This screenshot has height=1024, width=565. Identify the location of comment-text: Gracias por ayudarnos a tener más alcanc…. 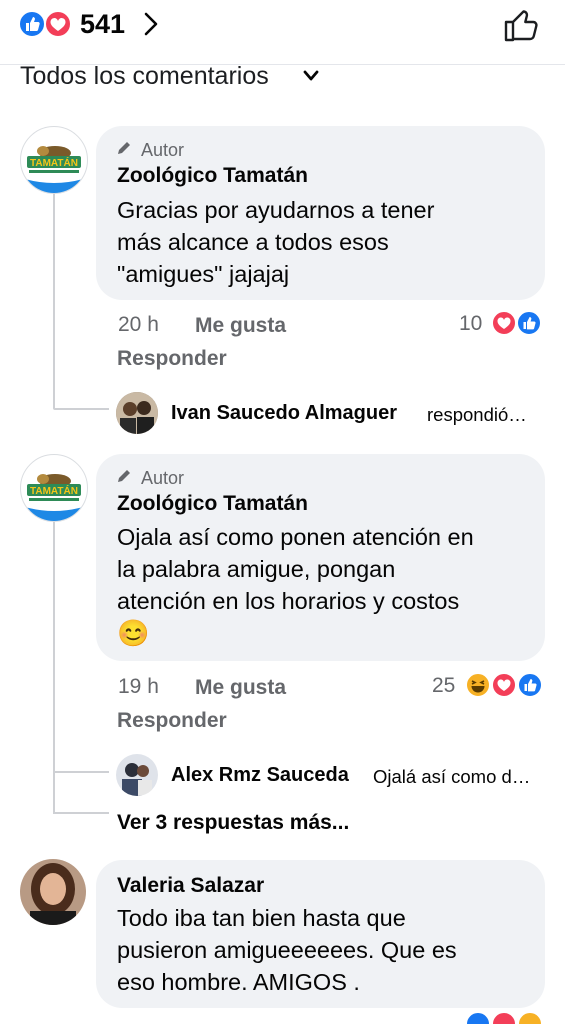
(275, 242).